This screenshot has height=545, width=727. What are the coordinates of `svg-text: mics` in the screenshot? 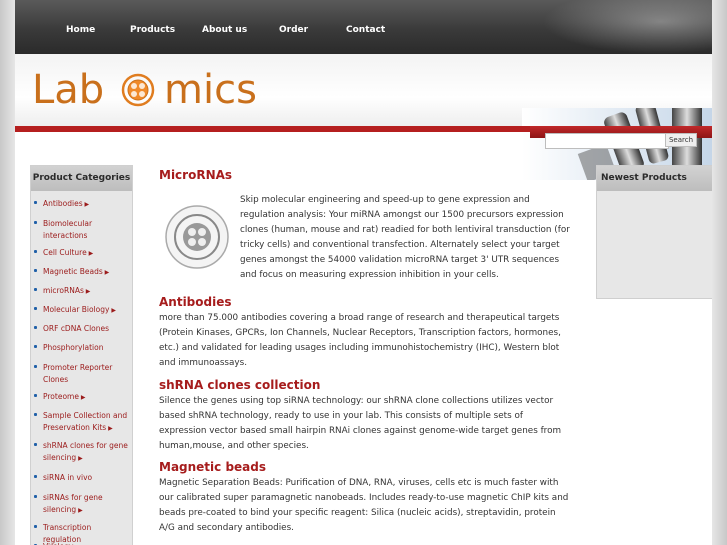 It's located at (210, 90).